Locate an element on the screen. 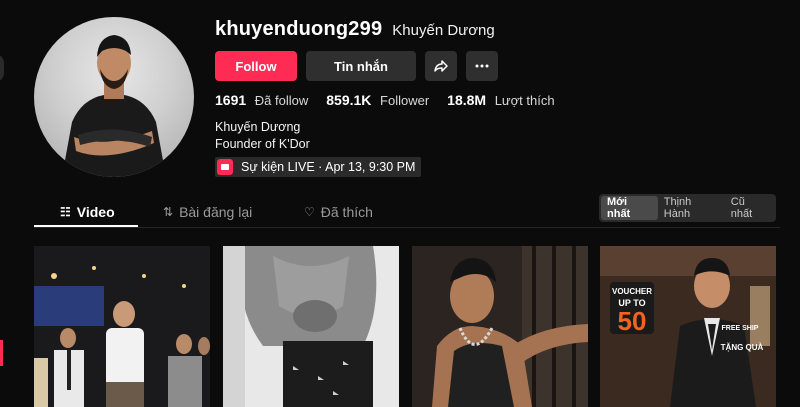 This screenshot has width=800, height=407. voucher-title: VOUCHER is located at coordinates (632, 291).